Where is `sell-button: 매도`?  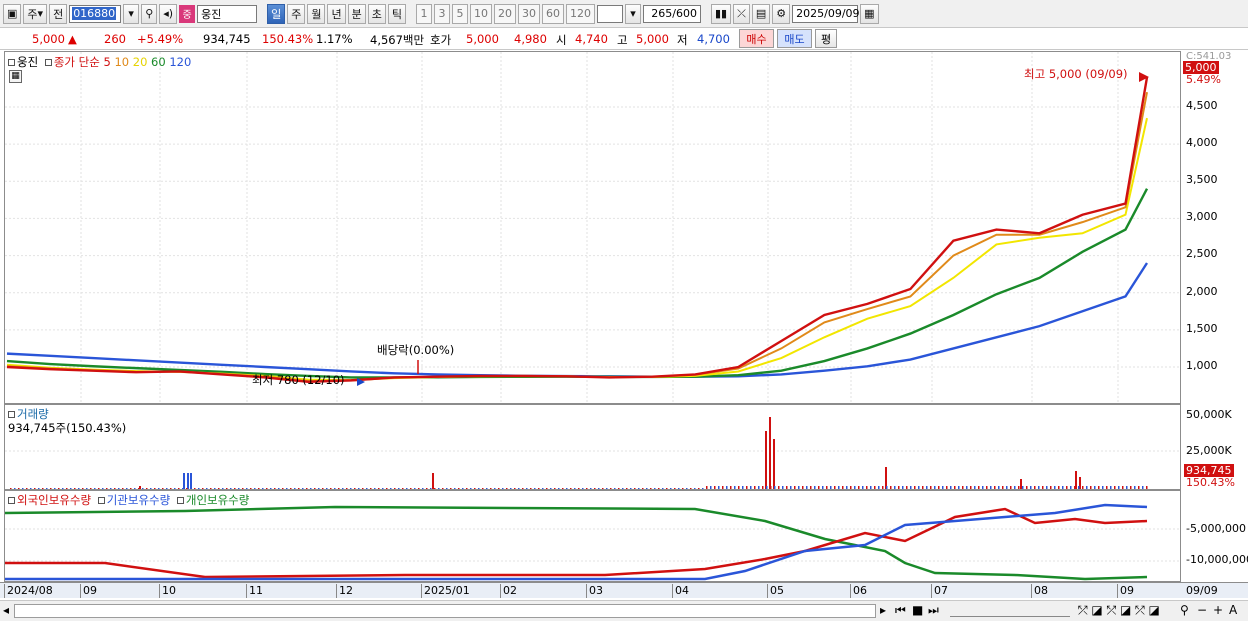
sell-button: 매도 is located at coordinates (794, 38).